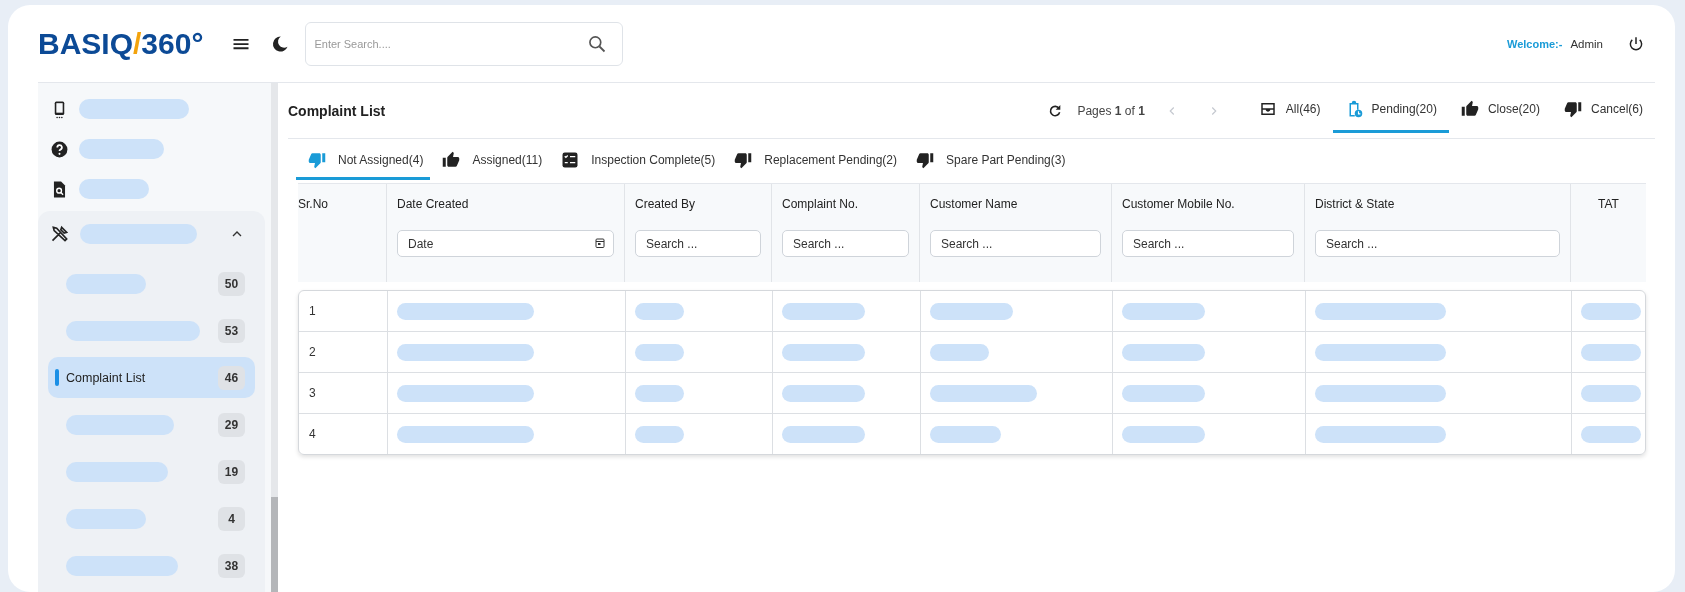 This screenshot has width=1685, height=592. What do you see at coordinates (988, 161) in the screenshot?
I see `tab: Spare Part Pending(3)` at bounding box center [988, 161].